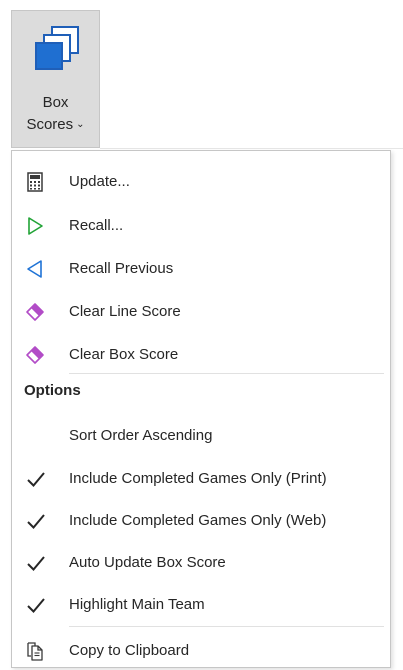  What do you see at coordinates (129, 650) in the screenshot?
I see `menu-item-label: Copy to Clipboard` at bounding box center [129, 650].